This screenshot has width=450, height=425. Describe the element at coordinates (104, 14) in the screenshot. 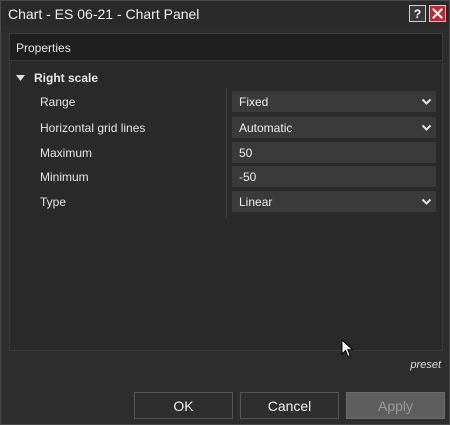

I see `window-title: Chart - ES 06-21 - Chart Panel` at that location.